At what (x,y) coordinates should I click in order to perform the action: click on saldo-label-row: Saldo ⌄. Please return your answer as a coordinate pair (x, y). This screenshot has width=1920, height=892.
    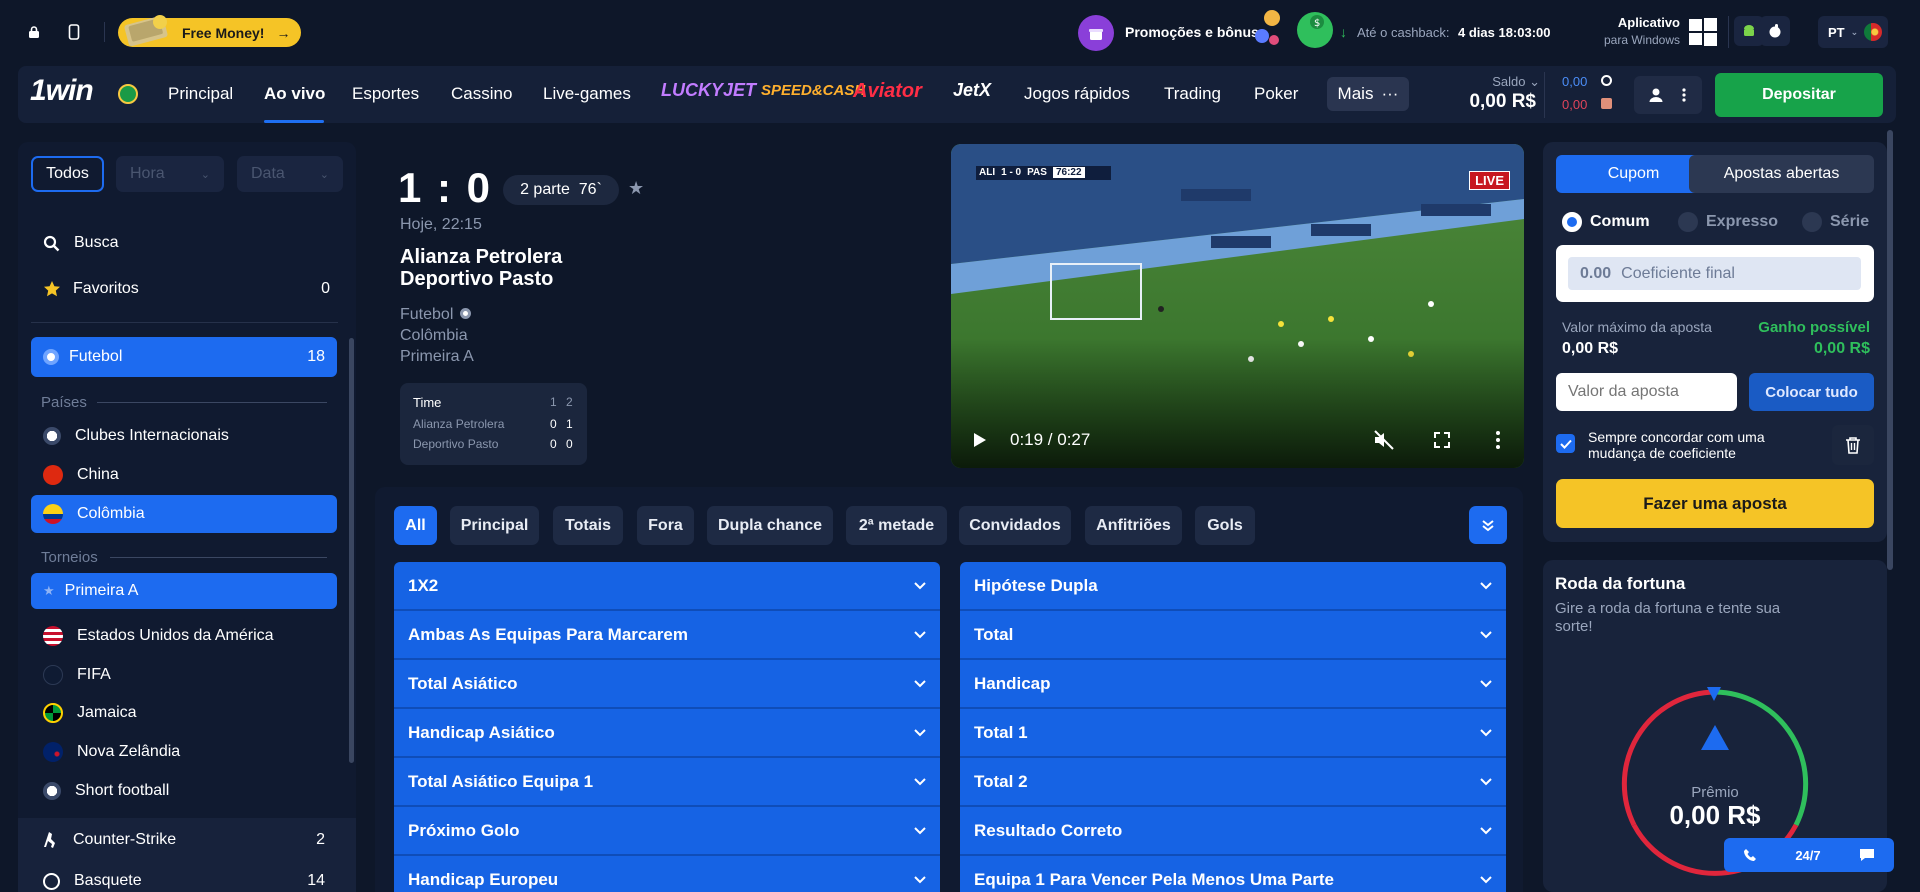
    Looking at the image, I should click on (1505, 82).